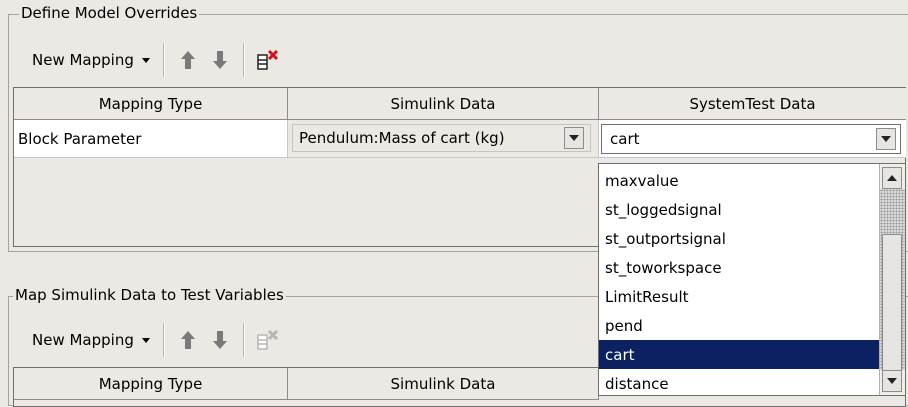  Describe the element at coordinates (739, 354) in the screenshot. I see `dropdown-option: cart` at that location.